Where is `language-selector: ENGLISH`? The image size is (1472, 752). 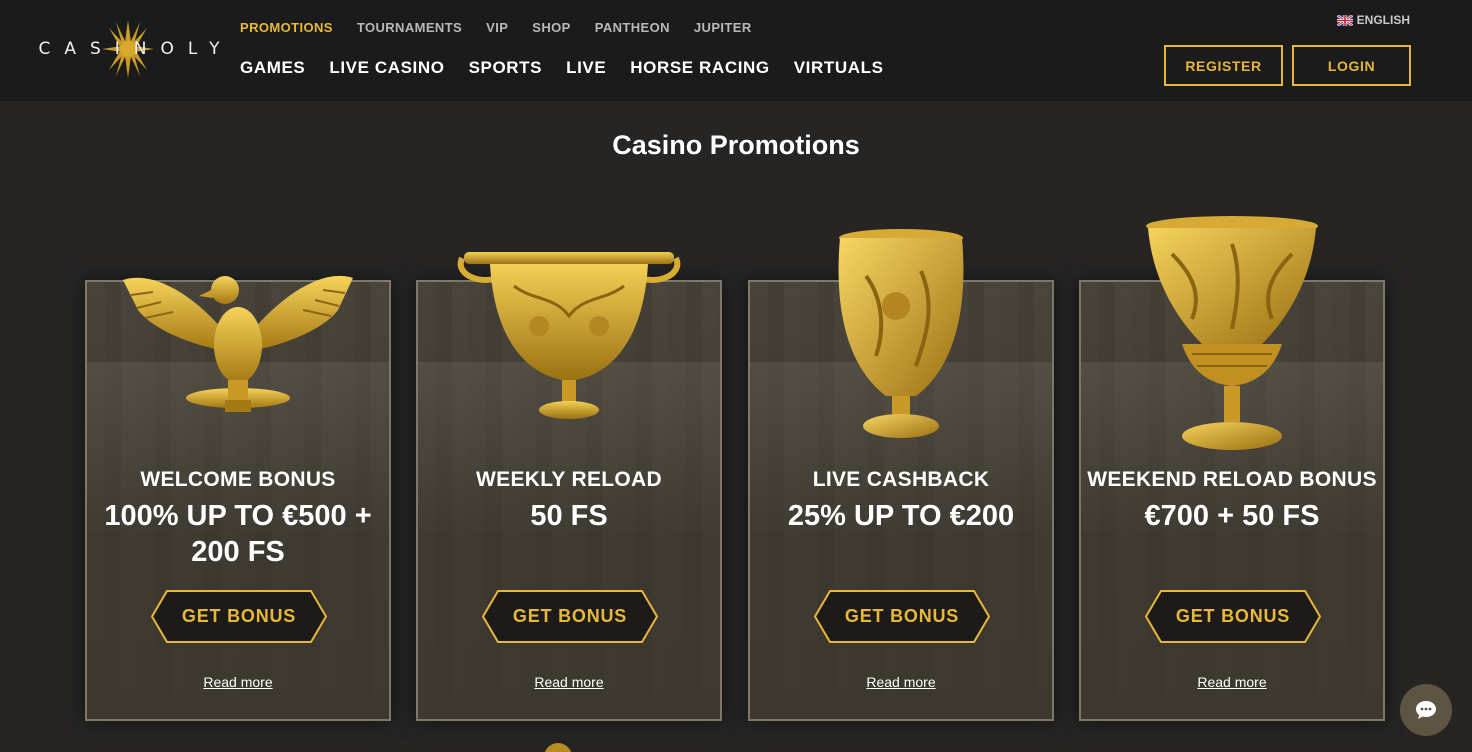
language-selector: ENGLISH is located at coordinates (1373, 20).